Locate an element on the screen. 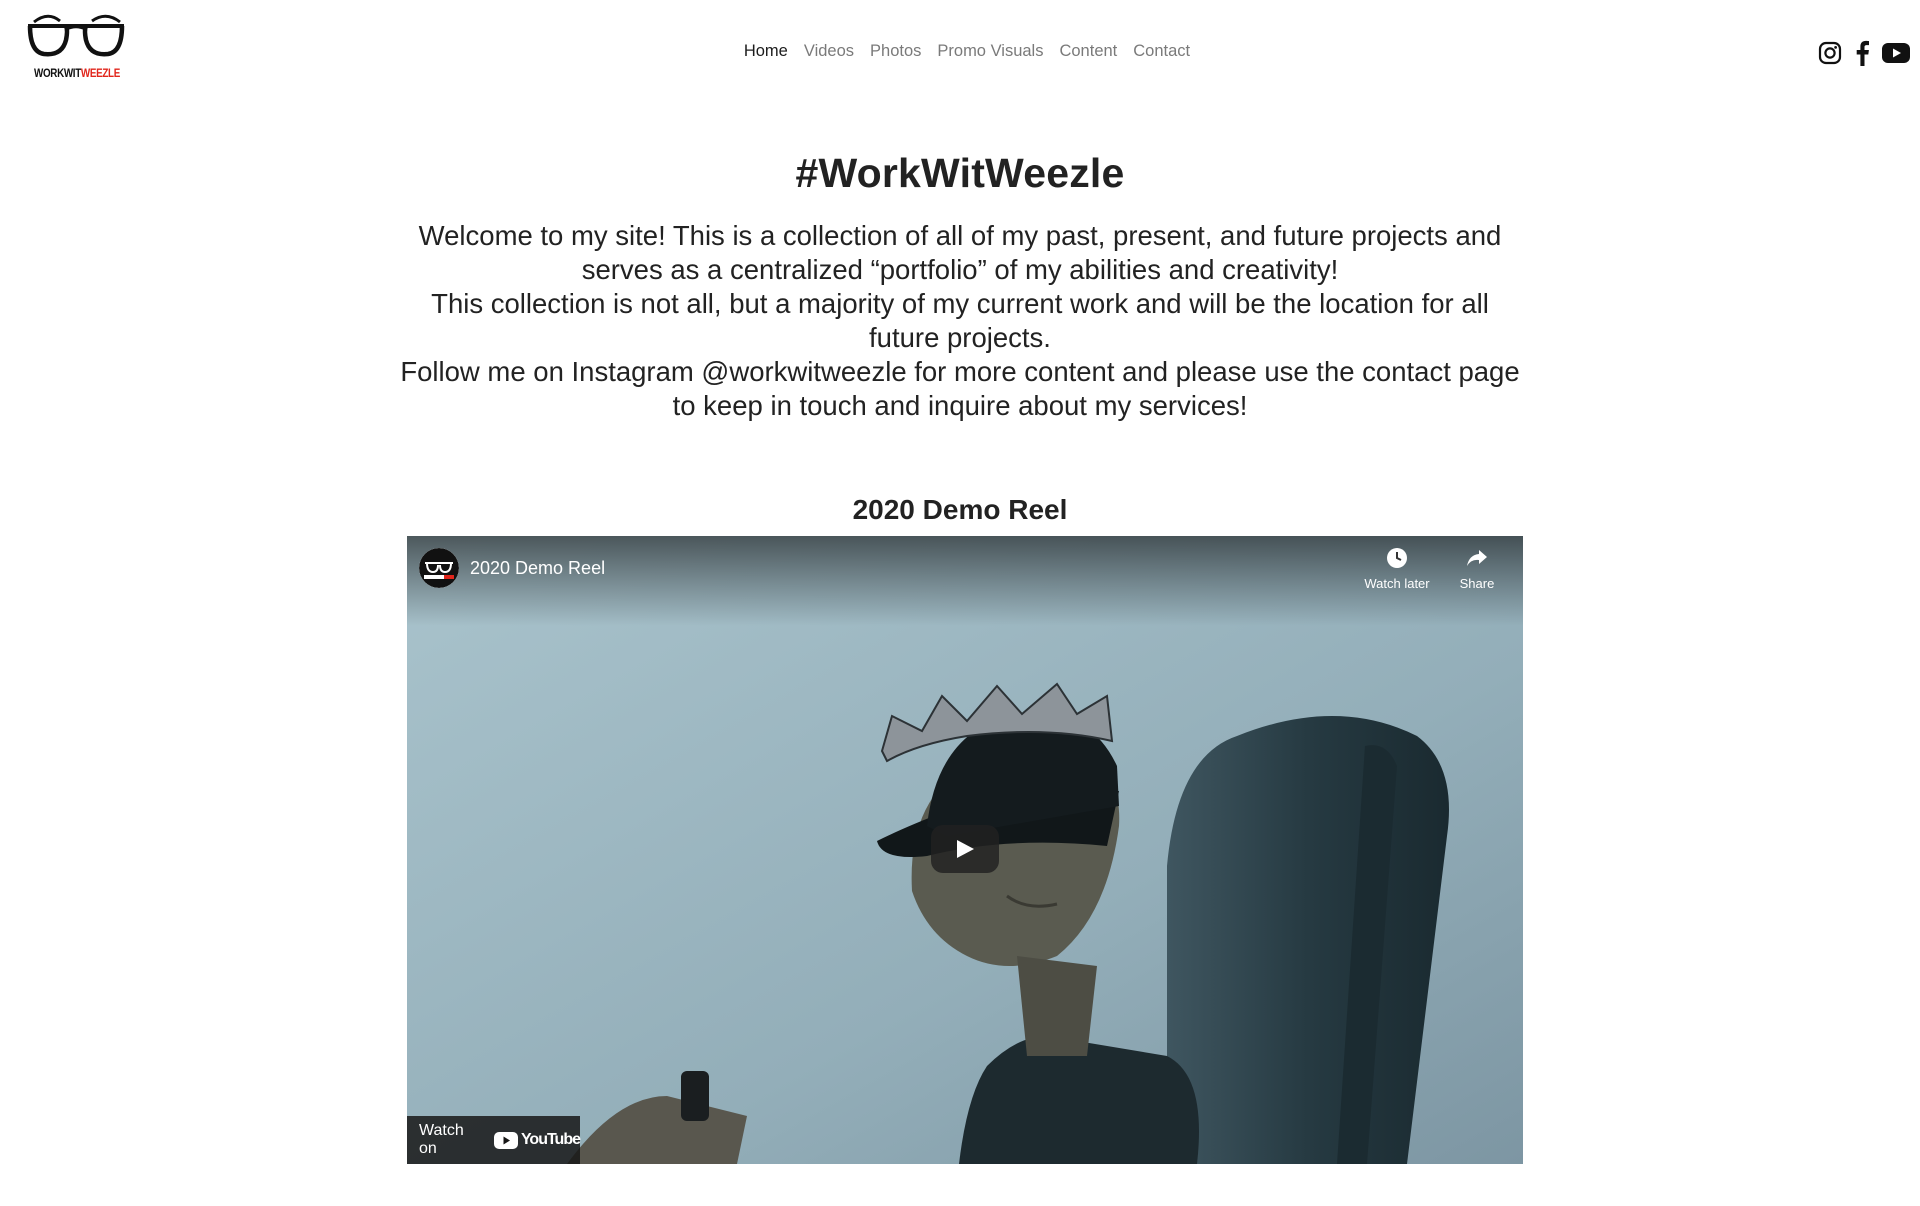 Image resolution: width=1920 pixels, height=1206 pixels. video-top-overlay is located at coordinates (965, 581).